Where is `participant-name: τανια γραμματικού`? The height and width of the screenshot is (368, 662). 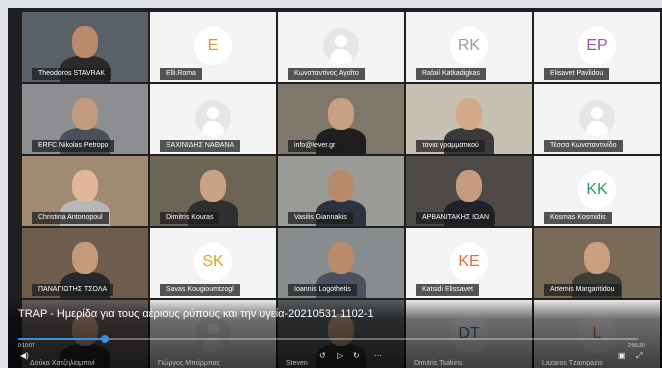
participant-name: τανια γραμματικού is located at coordinates (450, 146).